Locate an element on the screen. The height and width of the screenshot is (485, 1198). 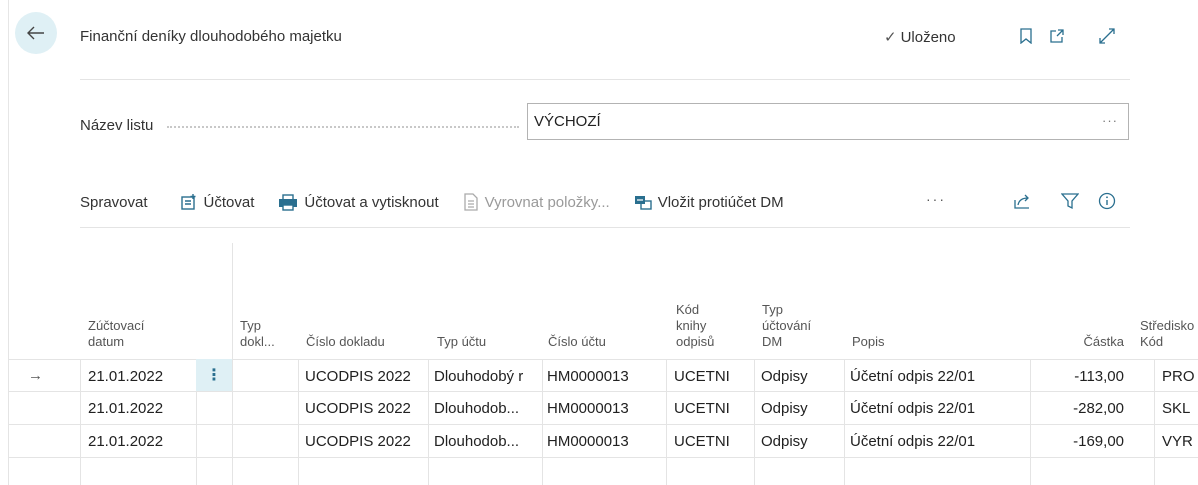
row-1-account-type: Dlouhodobý r is located at coordinates (487, 376).